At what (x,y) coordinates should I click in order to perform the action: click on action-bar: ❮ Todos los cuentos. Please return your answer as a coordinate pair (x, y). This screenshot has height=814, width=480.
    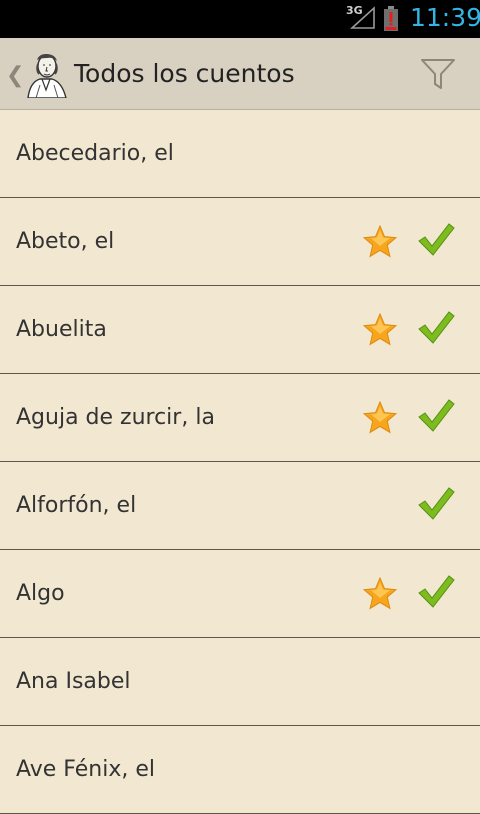
    Looking at the image, I should click on (240, 74).